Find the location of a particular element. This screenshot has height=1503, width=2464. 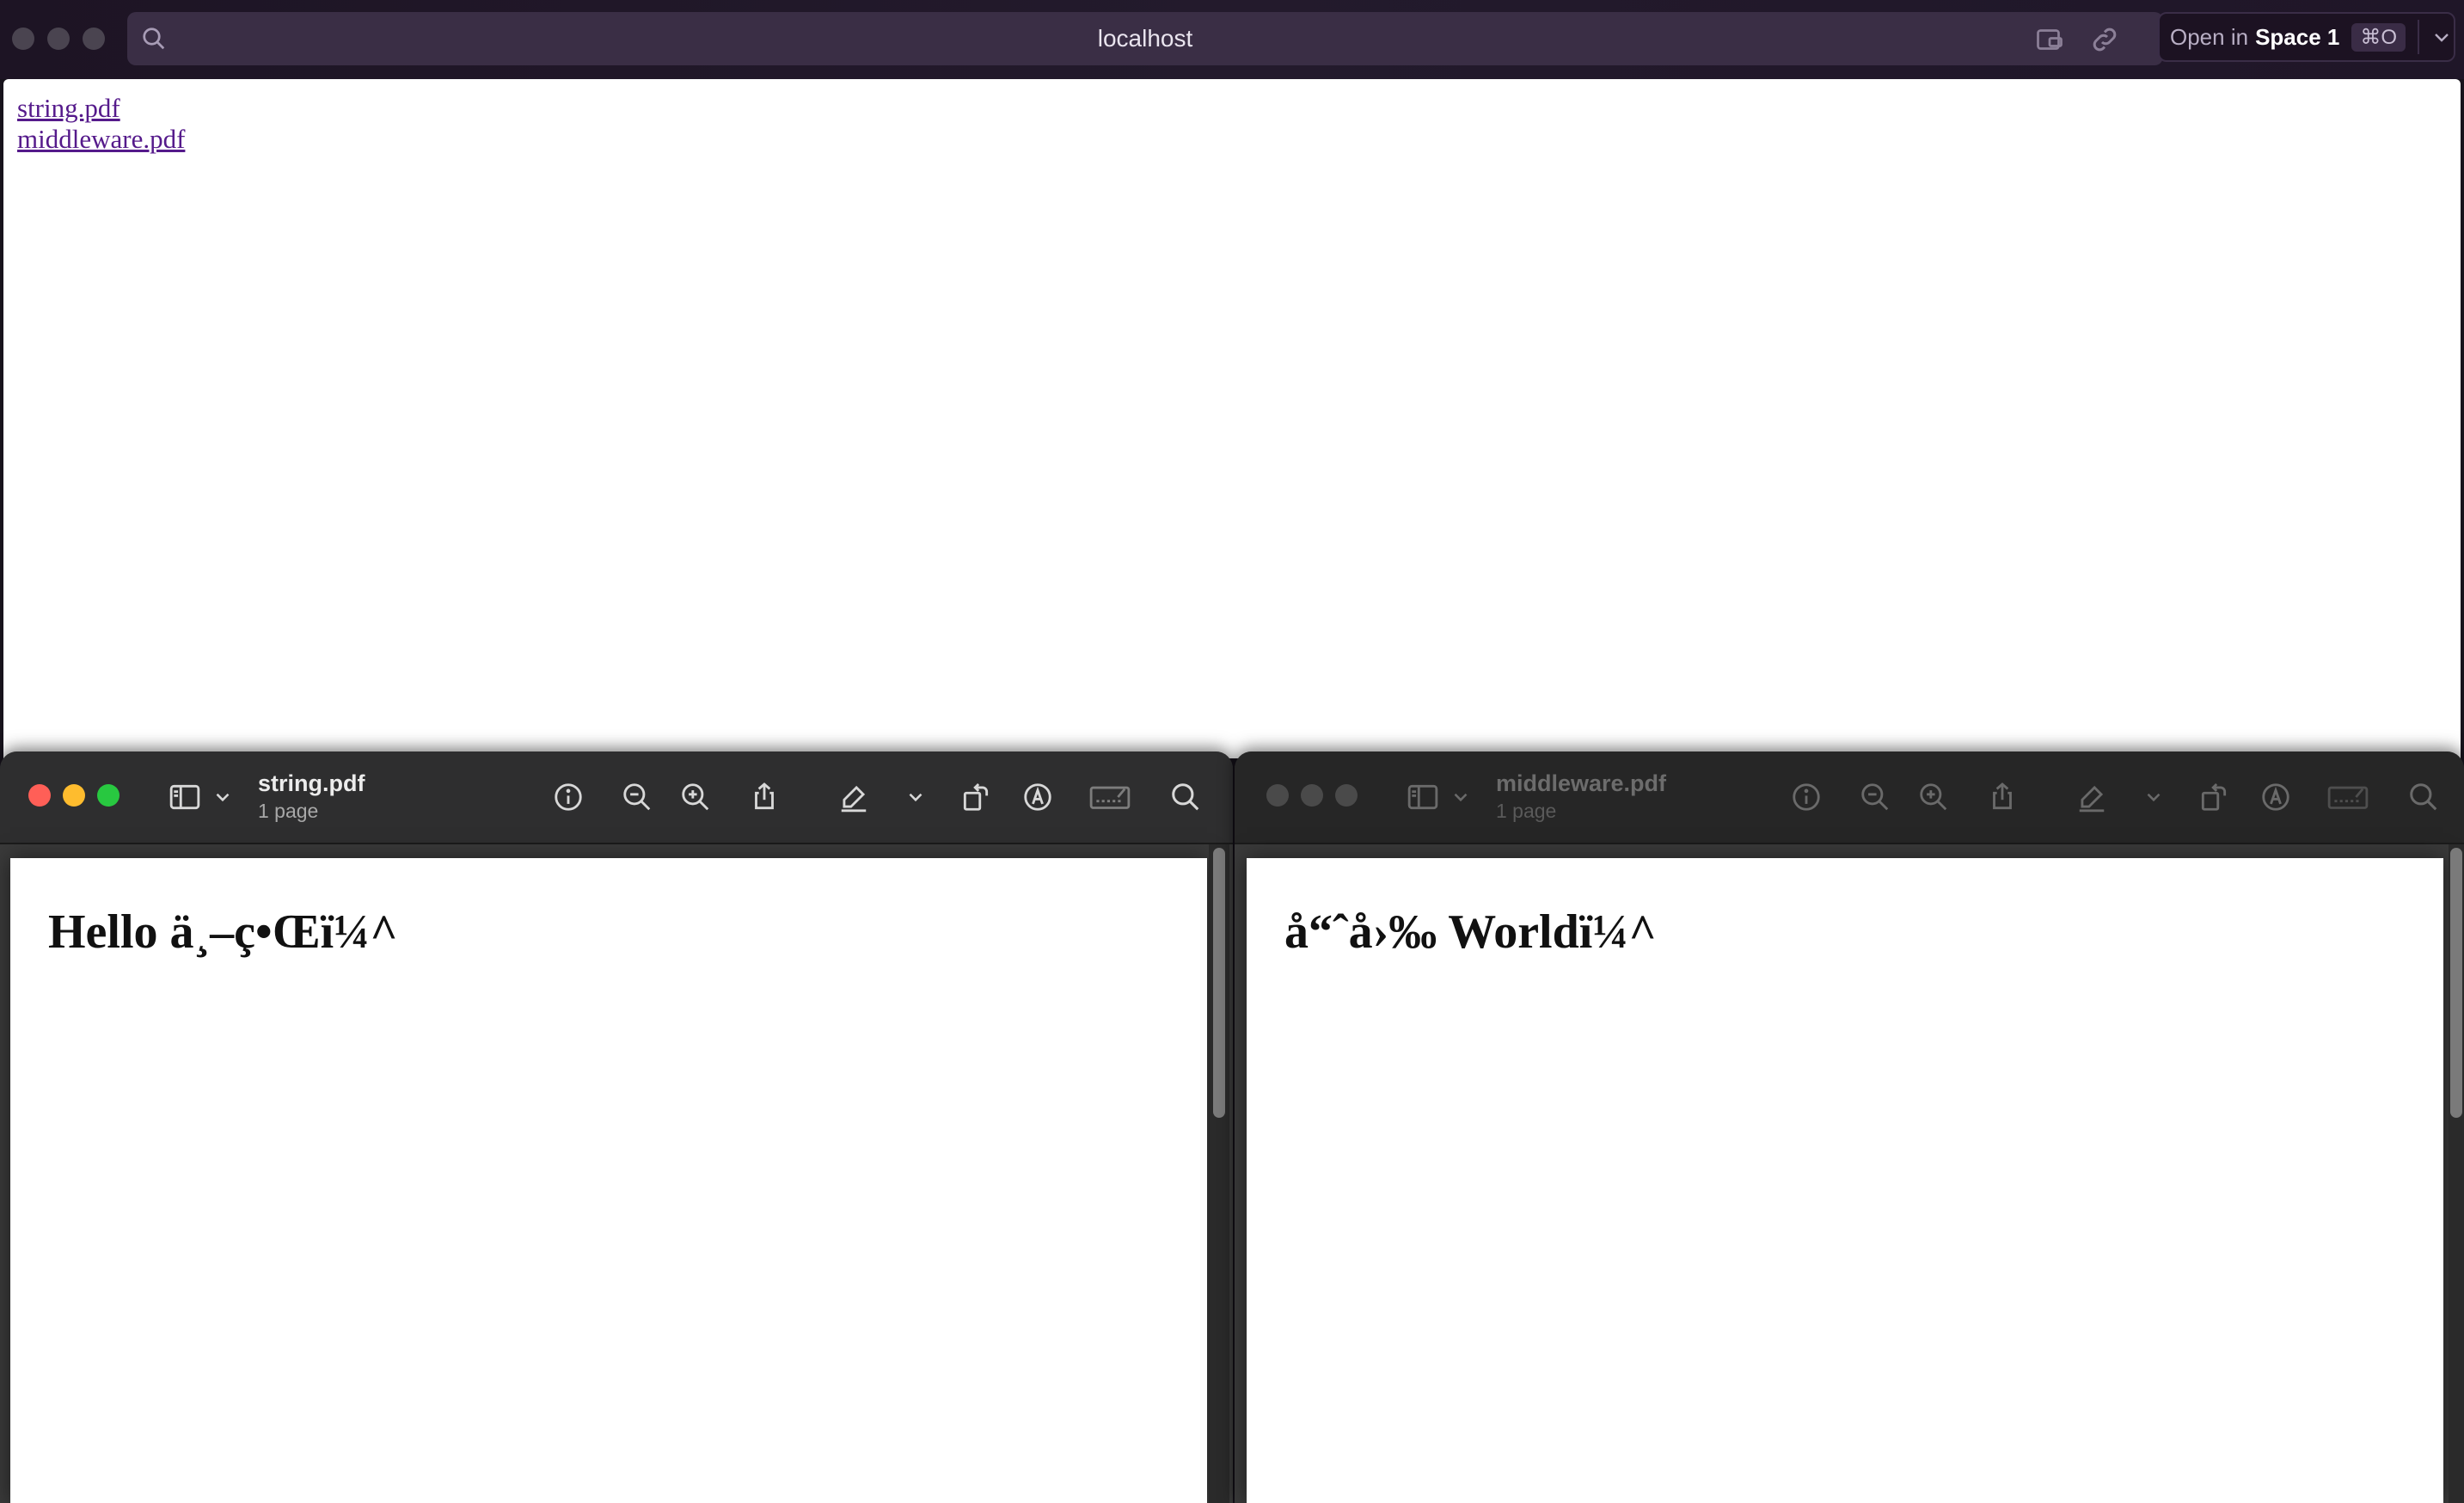

divider is located at coordinates (2419, 37).